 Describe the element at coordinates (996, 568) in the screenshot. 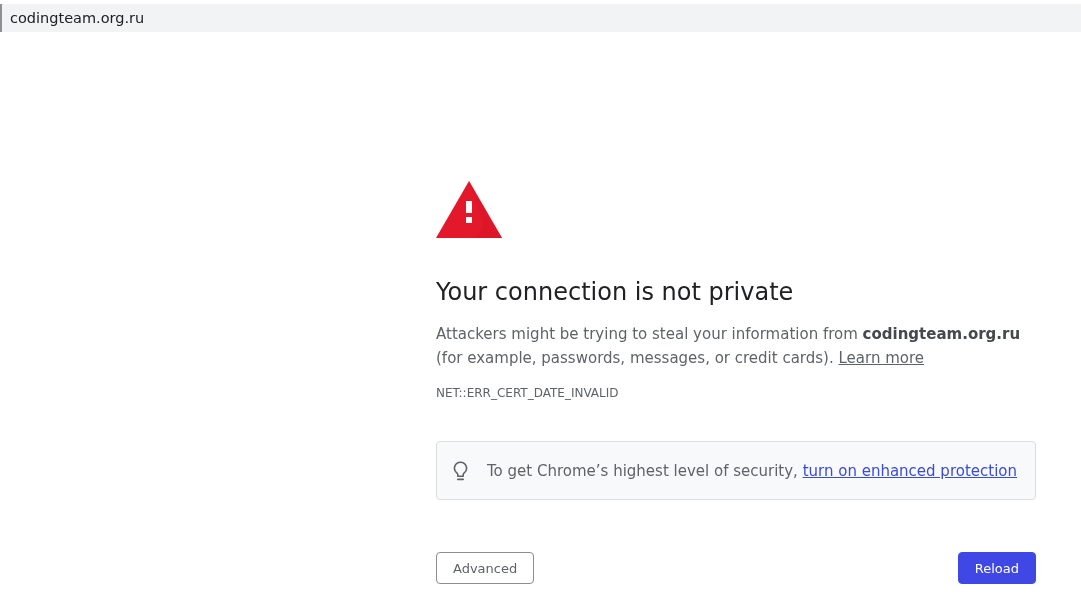

I see `reload-button: Reload` at that location.